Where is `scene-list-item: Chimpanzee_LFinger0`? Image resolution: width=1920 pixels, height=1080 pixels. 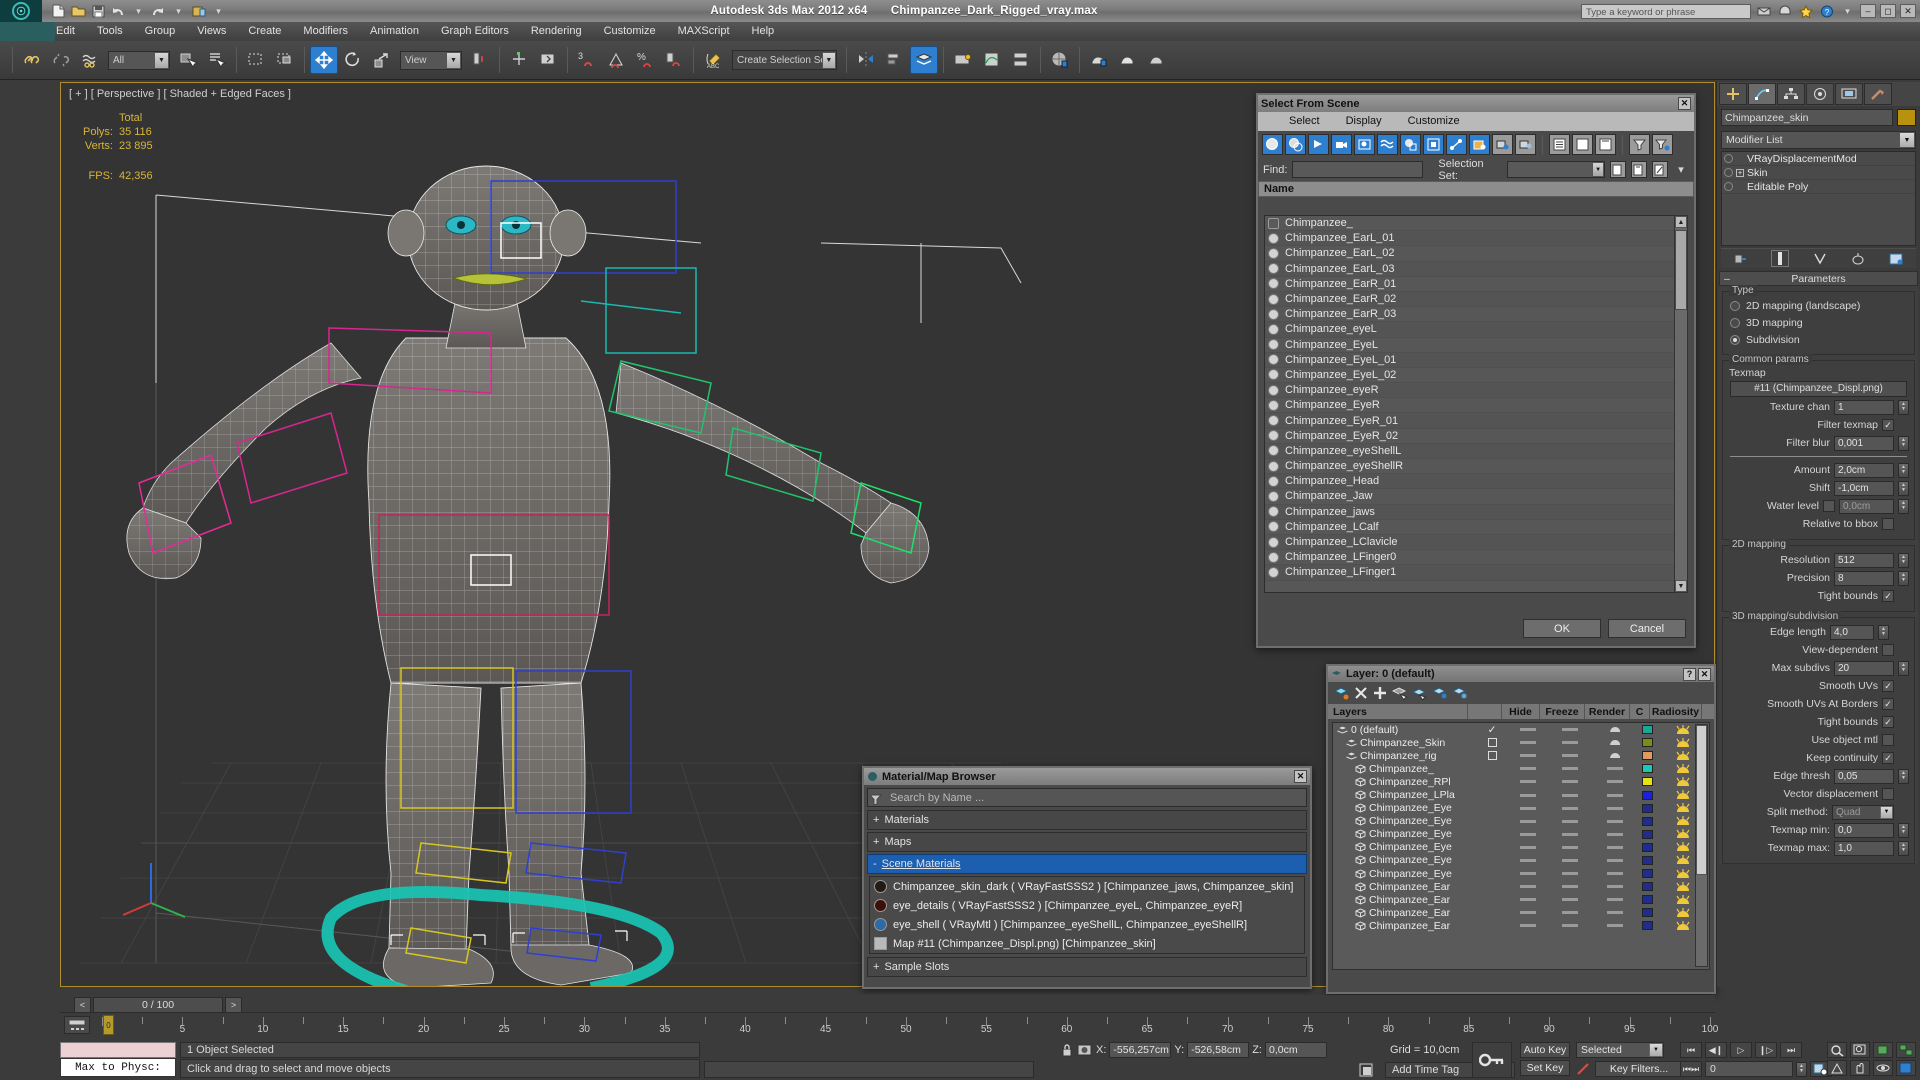
scene-list-item: Chimpanzee_LFinger0 is located at coordinates (1470, 558).